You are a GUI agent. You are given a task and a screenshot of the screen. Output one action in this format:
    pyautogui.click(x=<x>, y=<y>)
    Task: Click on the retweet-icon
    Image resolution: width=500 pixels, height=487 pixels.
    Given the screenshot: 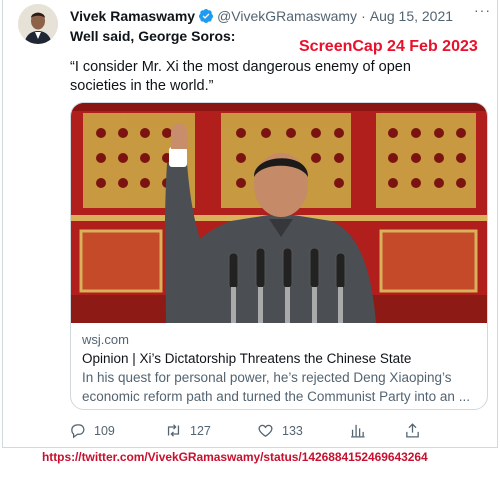 What is the action you would take?
    pyautogui.click(x=173, y=430)
    